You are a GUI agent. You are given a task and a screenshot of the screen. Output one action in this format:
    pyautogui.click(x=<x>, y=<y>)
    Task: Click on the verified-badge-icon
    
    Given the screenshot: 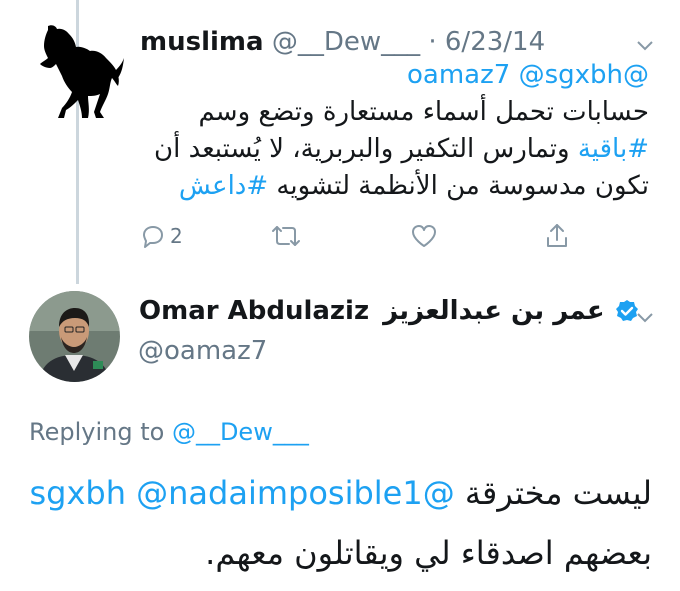 What is the action you would take?
    pyautogui.click(x=626, y=310)
    